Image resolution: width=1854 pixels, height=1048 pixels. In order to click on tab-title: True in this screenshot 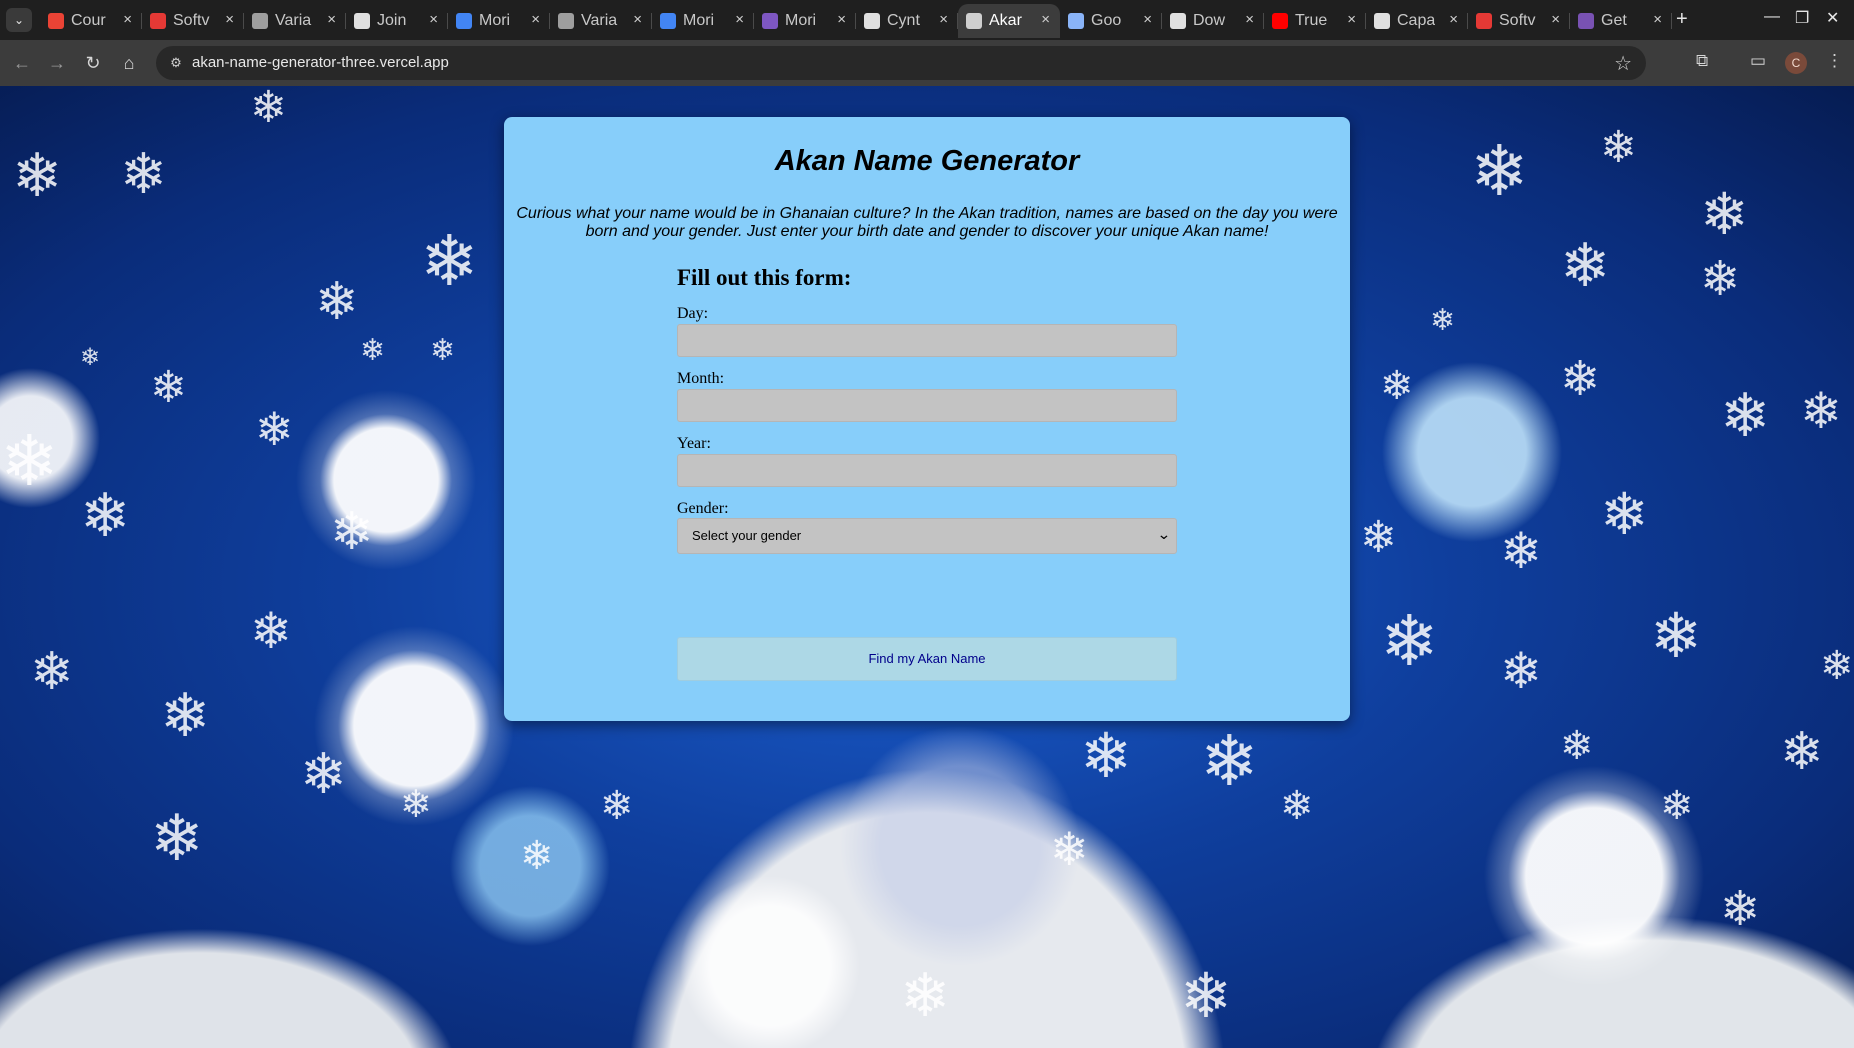, I will do `click(1311, 20)`.